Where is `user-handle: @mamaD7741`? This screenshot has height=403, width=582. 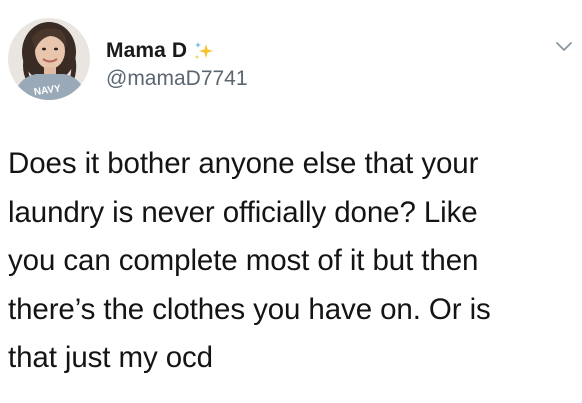
user-handle: @mamaD7741 is located at coordinates (177, 79).